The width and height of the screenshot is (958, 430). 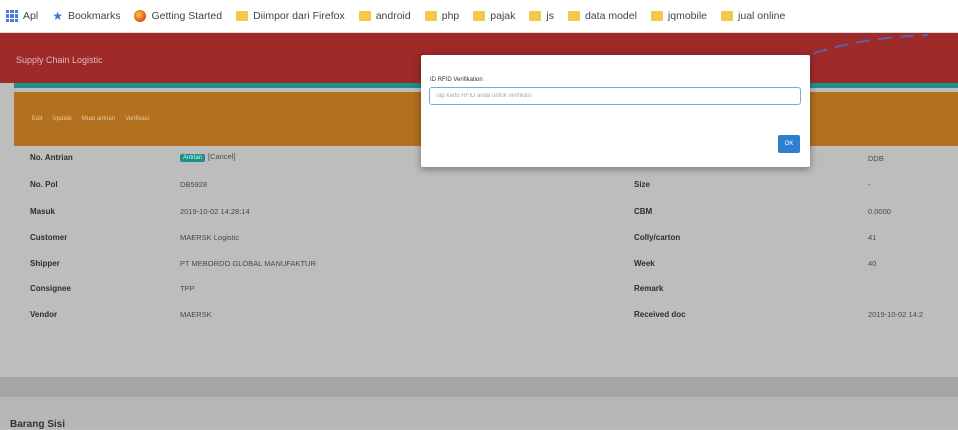 I want to click on app-title: Supply Chain Logistic, so click(x=59, y=60).